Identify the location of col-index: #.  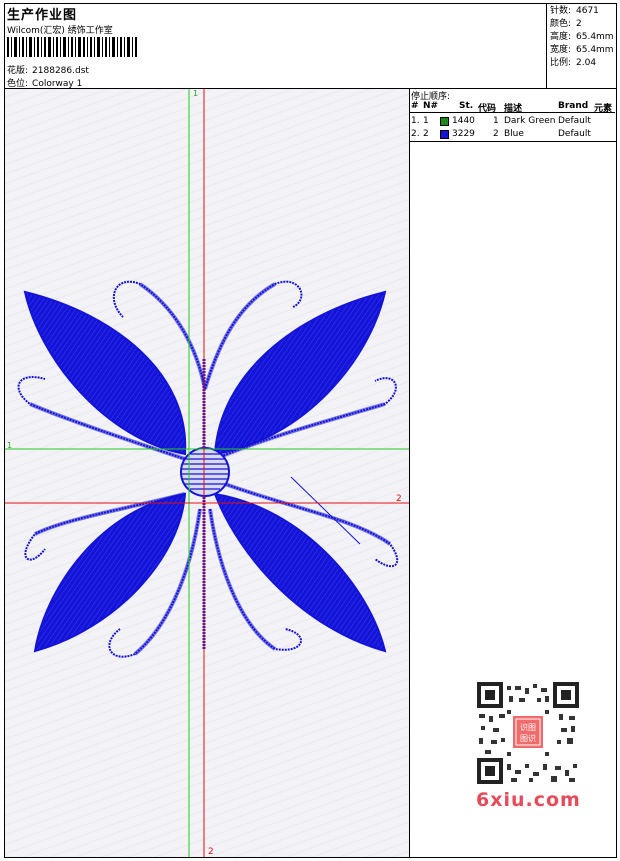
(415, 106).